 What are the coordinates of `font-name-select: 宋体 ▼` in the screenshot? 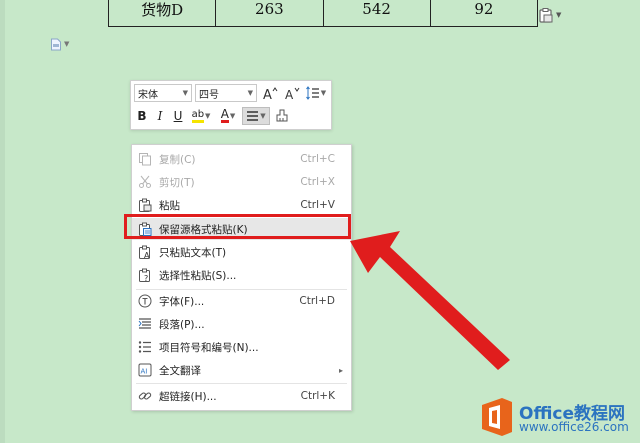 It's located at (163, 93).